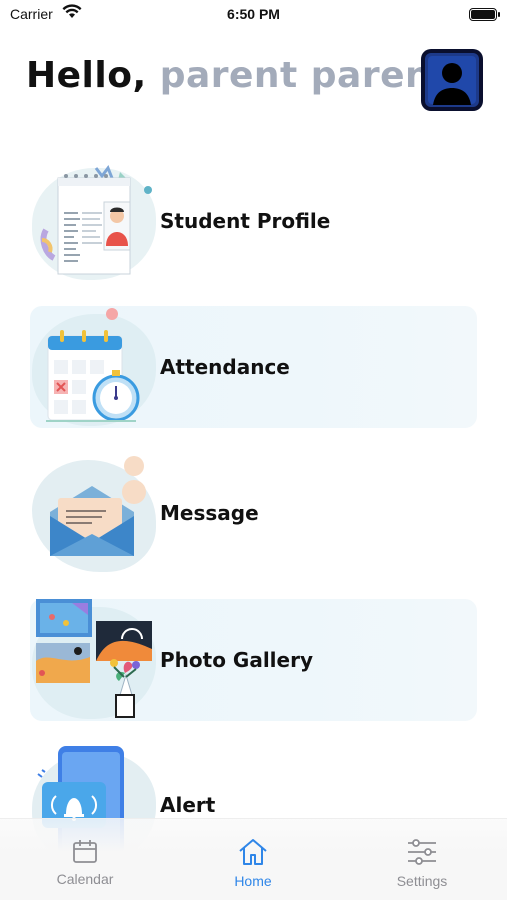 This screenshot has height=900, width=507. What do you see at coordinates (86, 75) in the screenshot?
I see `greeting-text: Hello,` at bounding box center [86, 75].